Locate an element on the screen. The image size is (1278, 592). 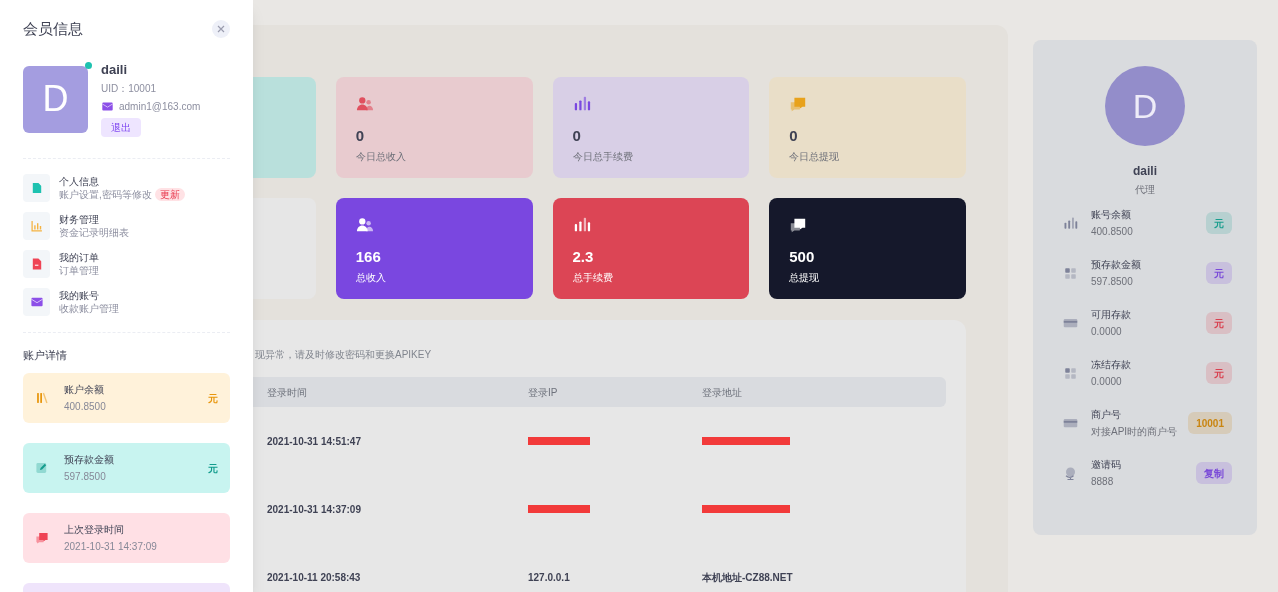
detail-title: 上次登录时间 is located at coordinates (94, 530).